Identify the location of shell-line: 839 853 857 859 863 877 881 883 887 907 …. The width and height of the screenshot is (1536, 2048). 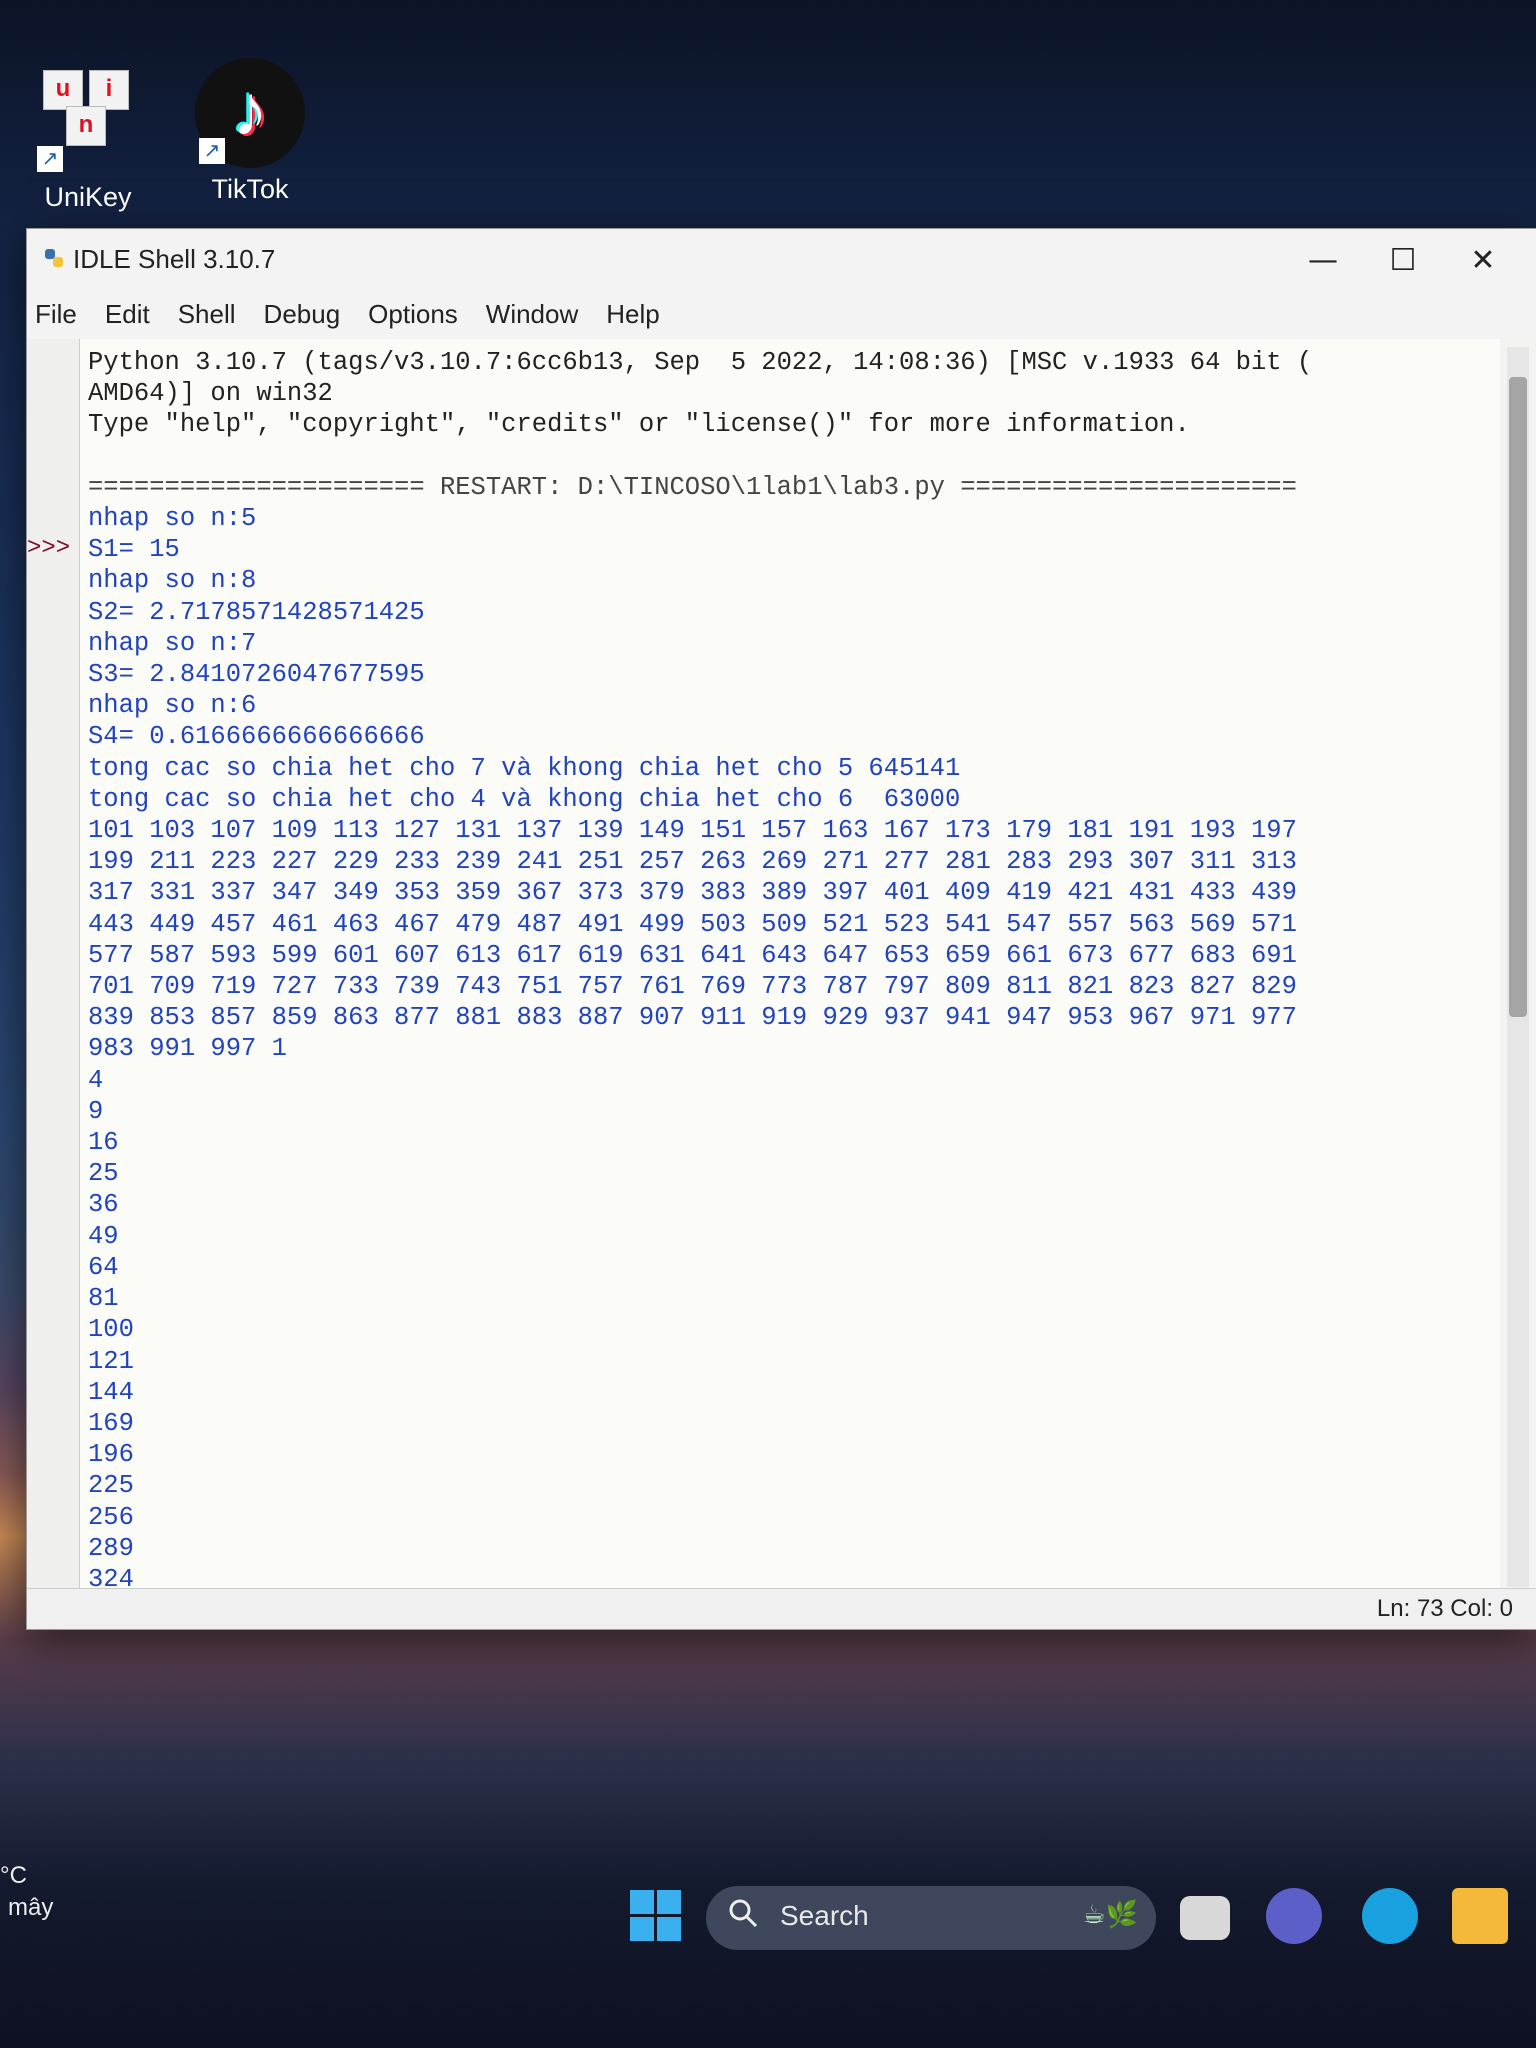
(692, 1018).